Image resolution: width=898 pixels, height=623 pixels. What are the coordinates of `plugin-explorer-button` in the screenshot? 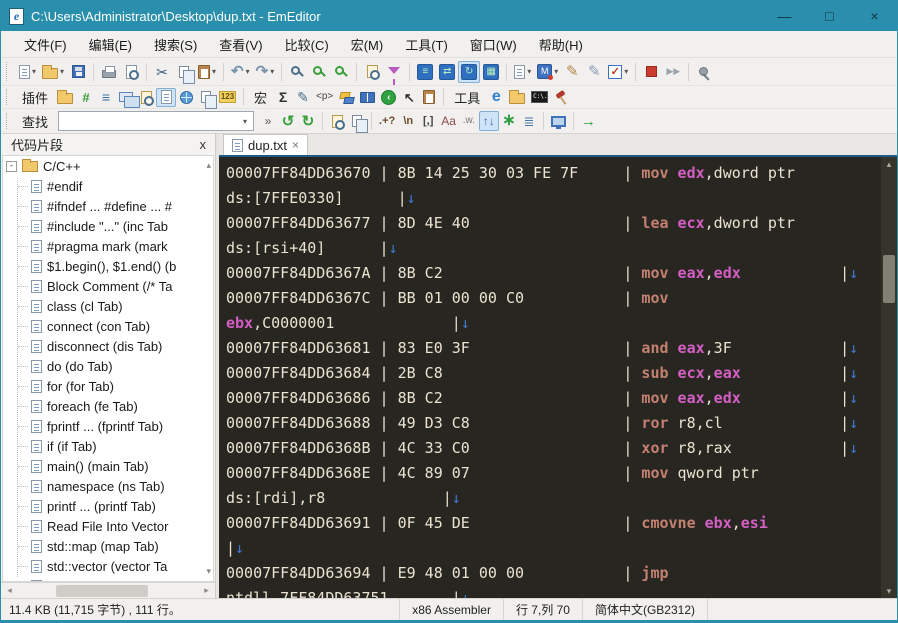 It's located at (65, 97).